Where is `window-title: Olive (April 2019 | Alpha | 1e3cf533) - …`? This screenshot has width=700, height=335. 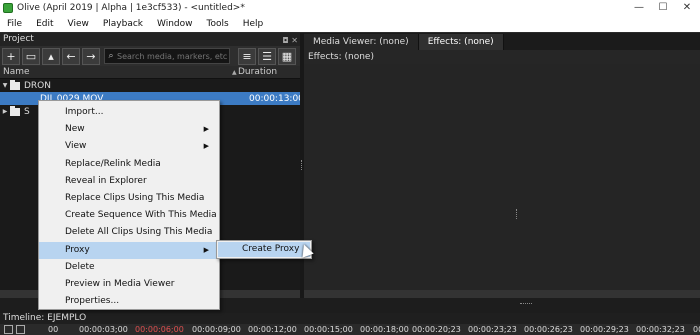
window-title: Olive (April 2019 | Alpha | 1e3cf533) - … is located at coordinates (131, 8).